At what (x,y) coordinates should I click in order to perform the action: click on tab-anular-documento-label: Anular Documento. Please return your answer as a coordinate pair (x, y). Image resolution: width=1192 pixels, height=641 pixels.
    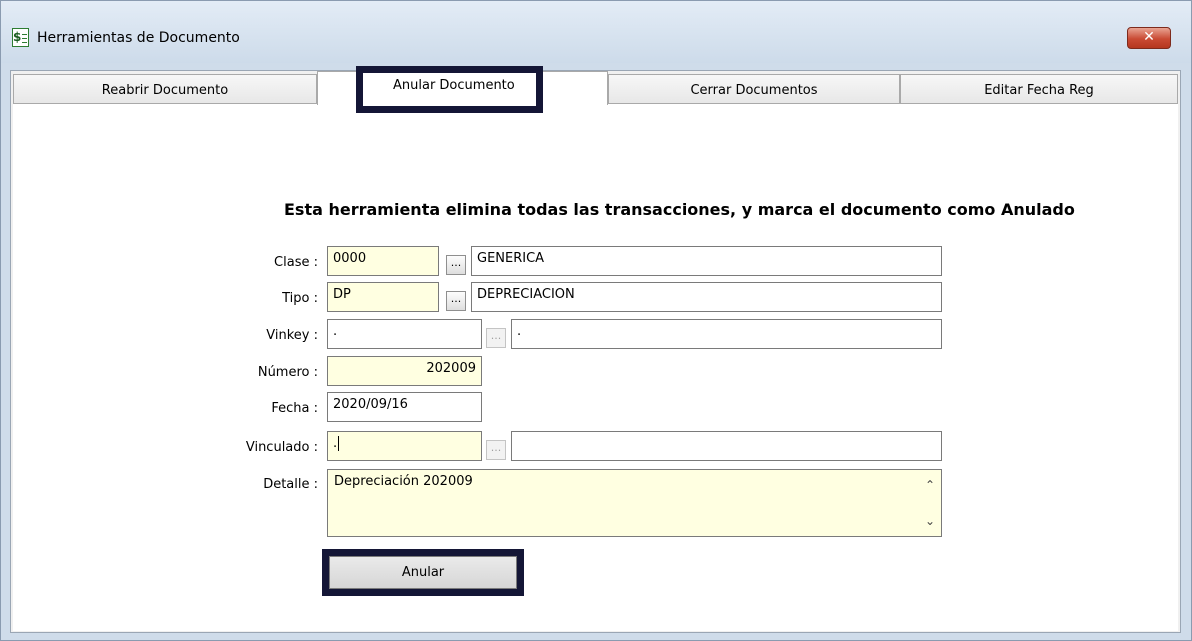
    Looking at the image, I should click on (454, 85).